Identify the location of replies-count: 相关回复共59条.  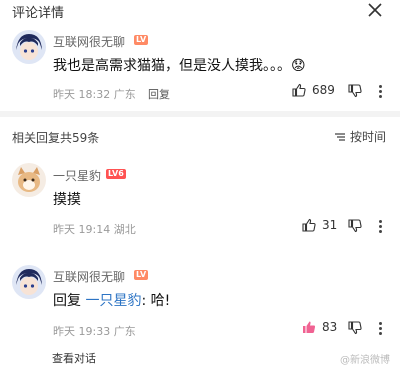
(56, 138).